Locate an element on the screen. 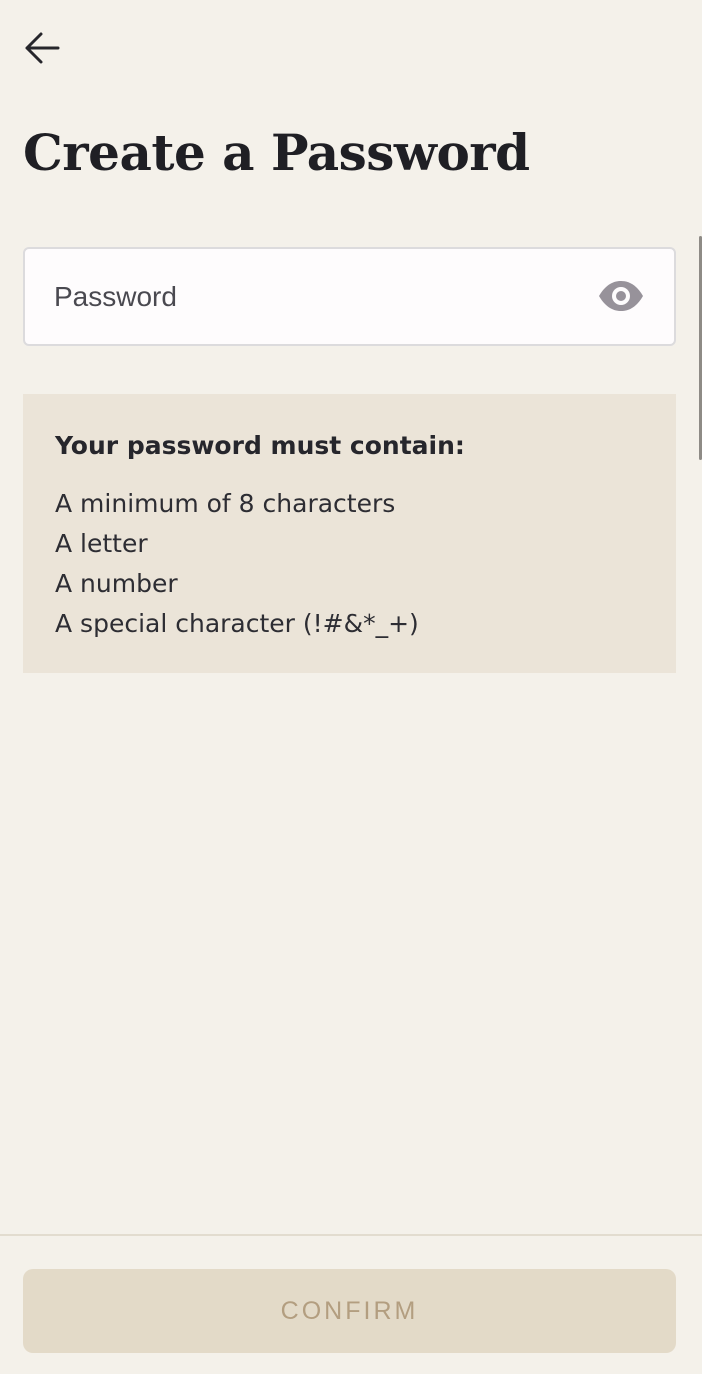 This screenshot has width=702, height=1374. eye-icon is located at coordinates (621, 296).